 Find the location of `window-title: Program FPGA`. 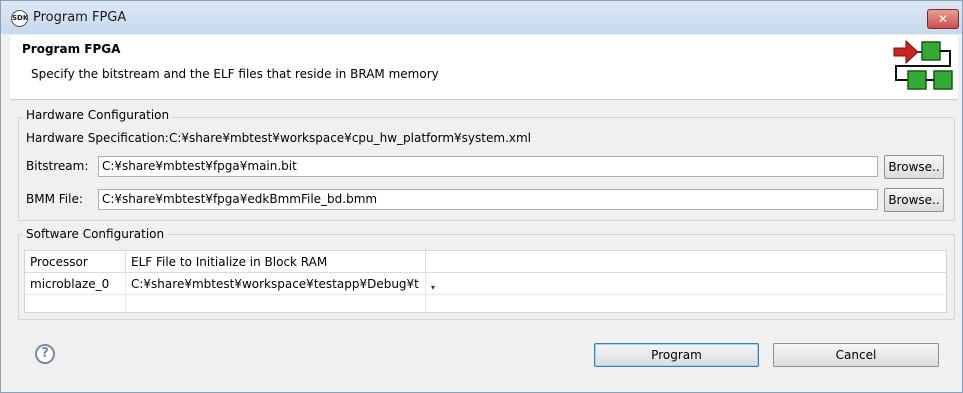

window-title: Program FPGA is located at coordinates (80, 17).